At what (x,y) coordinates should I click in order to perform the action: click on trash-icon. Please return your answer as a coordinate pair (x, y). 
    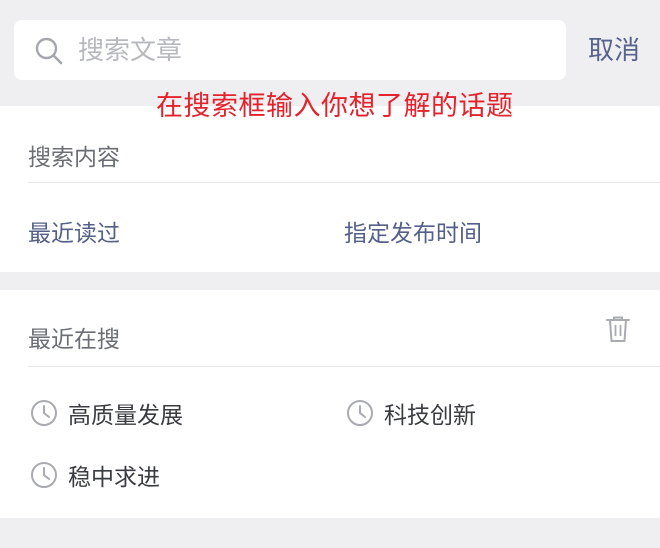
    Looking at the image, I should click on (618, 329).